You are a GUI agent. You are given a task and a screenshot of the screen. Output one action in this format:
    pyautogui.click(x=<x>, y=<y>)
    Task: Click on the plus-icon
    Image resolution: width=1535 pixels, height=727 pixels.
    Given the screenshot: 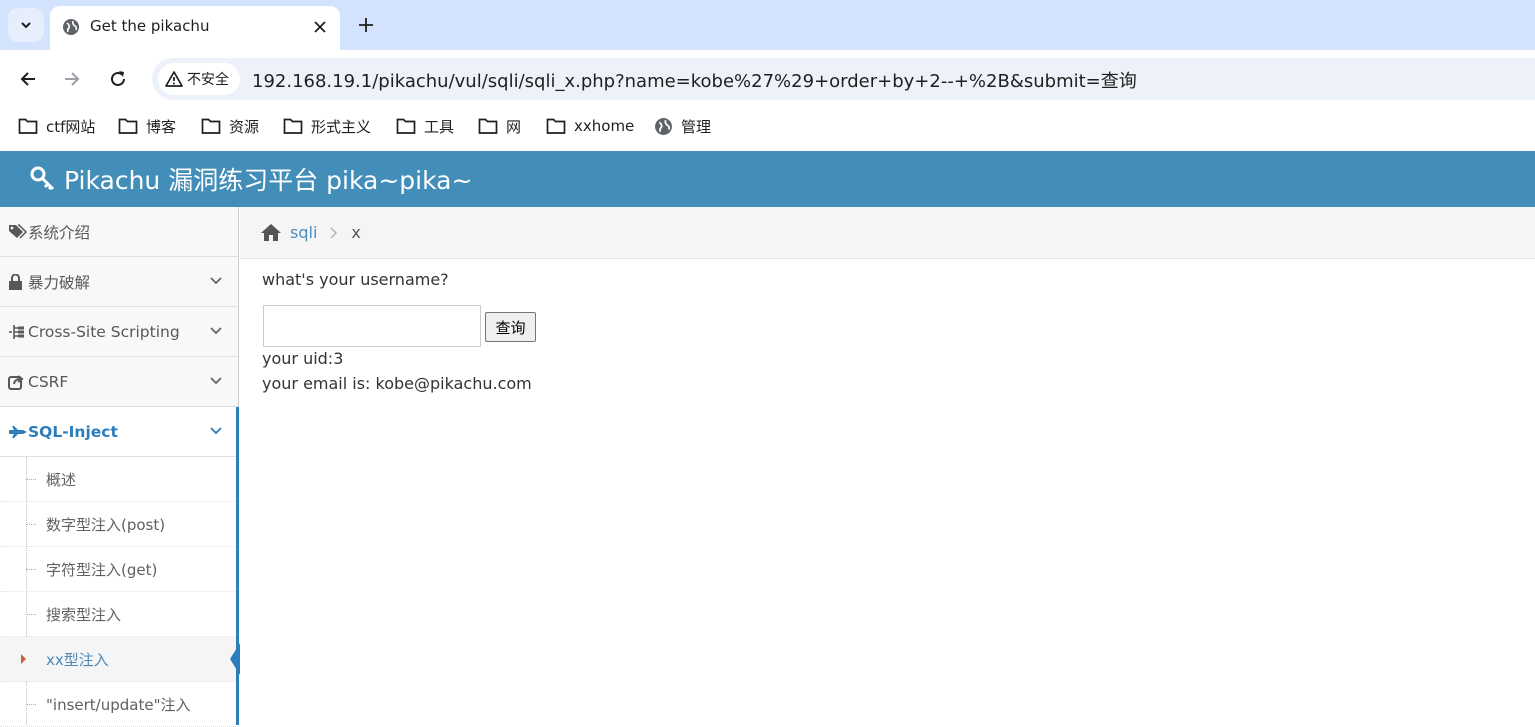 What is the action you would take?
    pyautogui.click(x=366, y=25)
    